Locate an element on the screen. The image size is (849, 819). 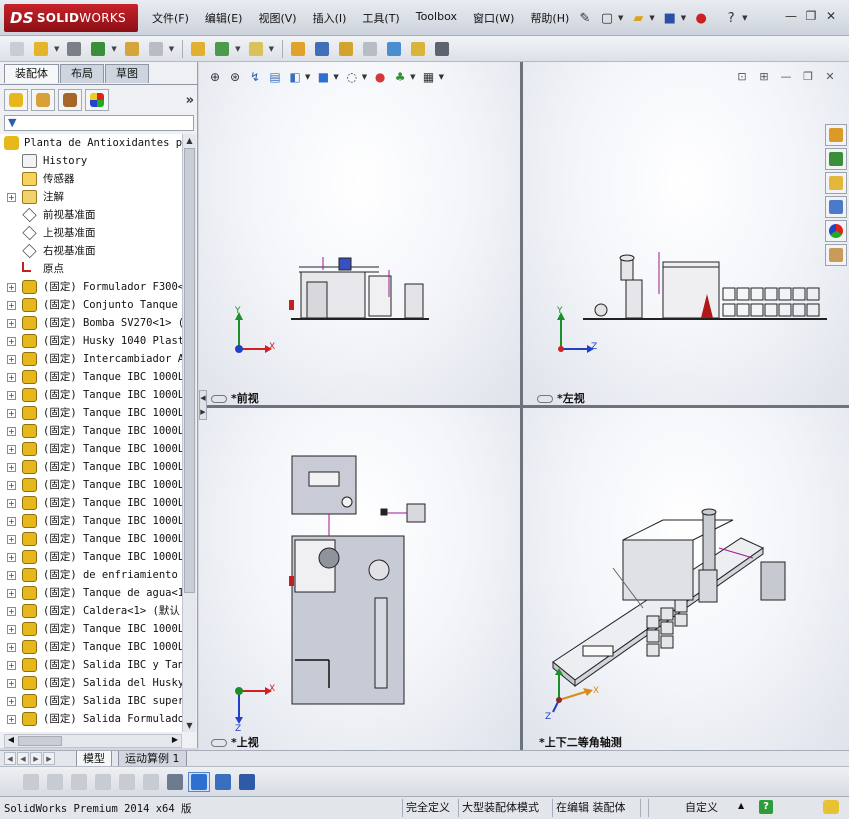
tree-item: 传感器 is located at coordinates (91, 179).